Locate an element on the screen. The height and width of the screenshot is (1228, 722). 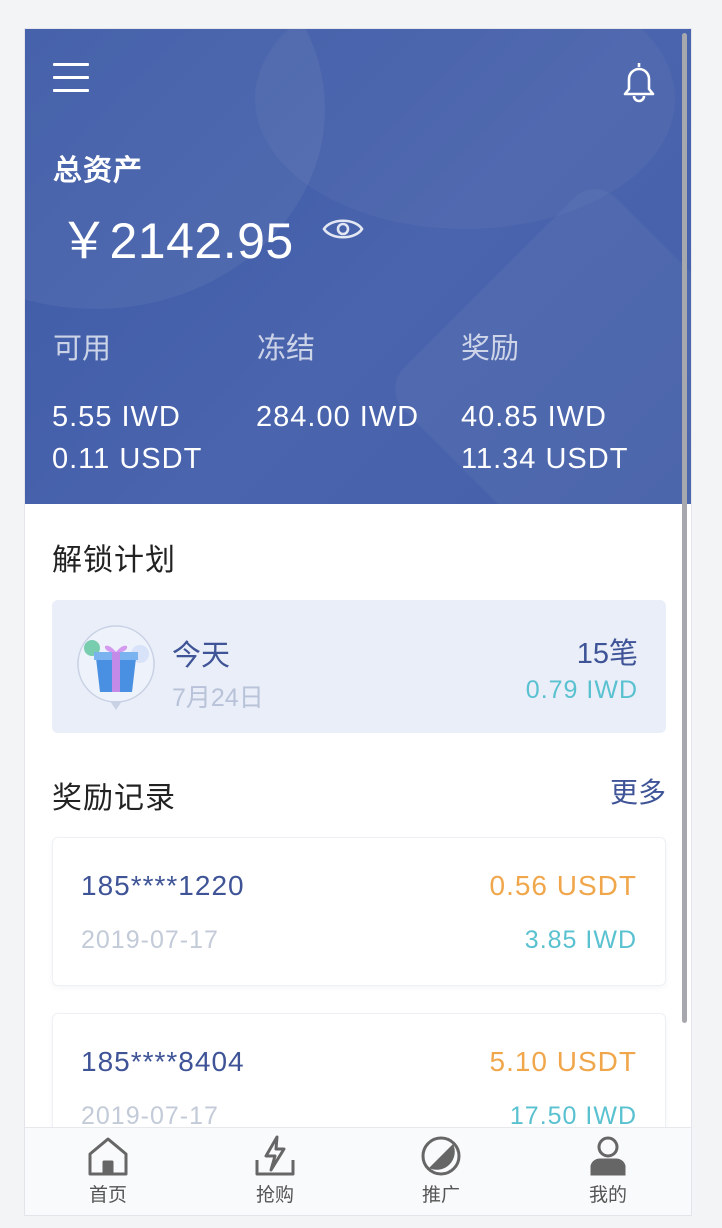
scrollbar is located at coordinates (684, 528).